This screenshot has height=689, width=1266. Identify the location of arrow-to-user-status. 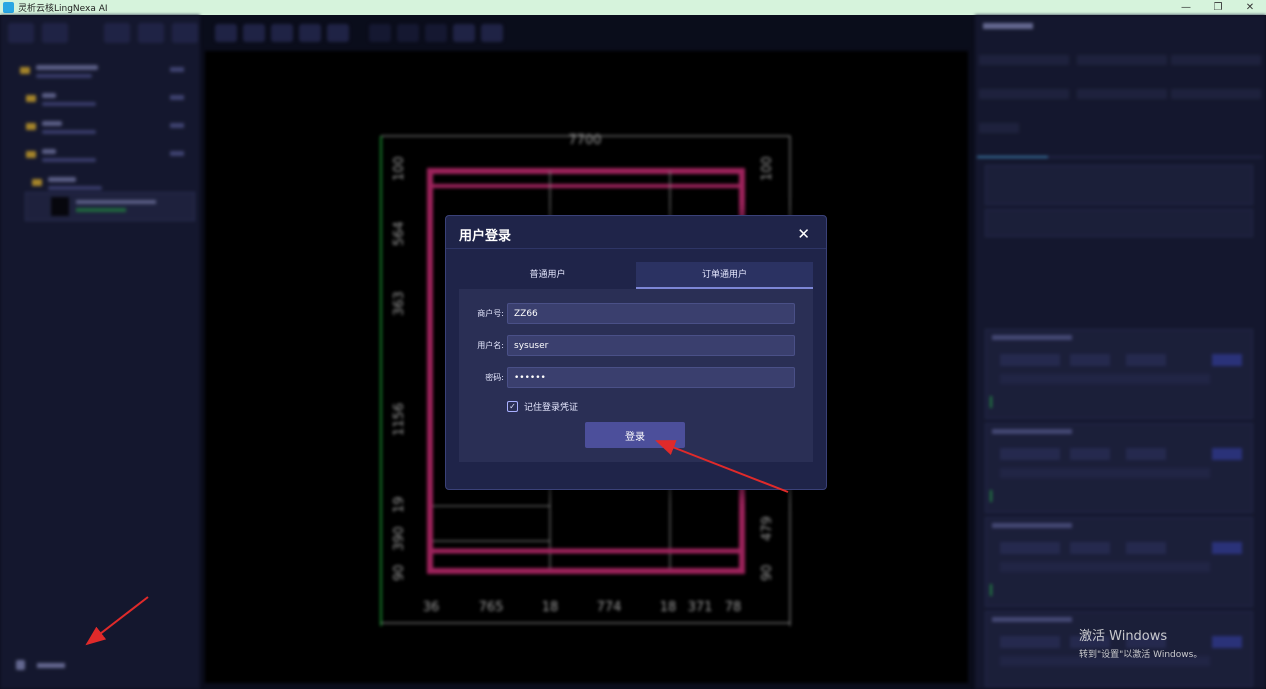
(117, 621).